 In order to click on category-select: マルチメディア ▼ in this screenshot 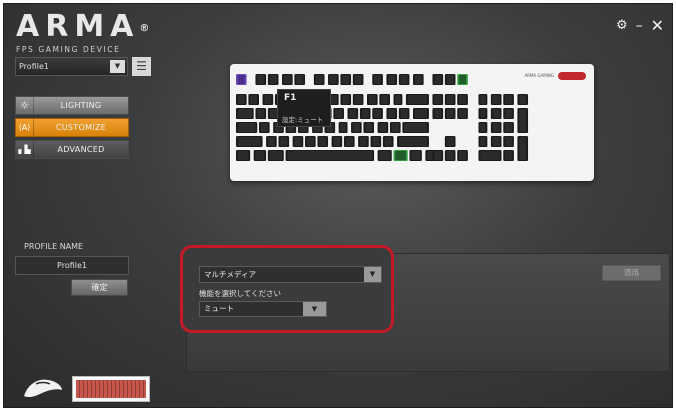, I will do `click(290, 274)`.